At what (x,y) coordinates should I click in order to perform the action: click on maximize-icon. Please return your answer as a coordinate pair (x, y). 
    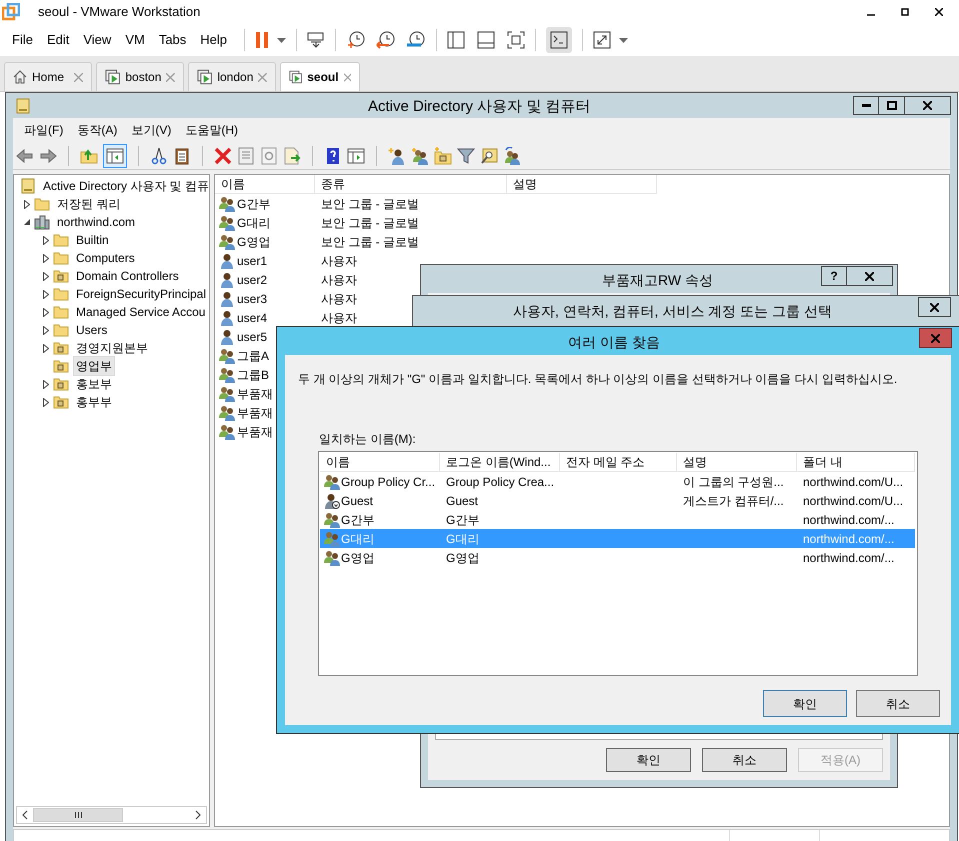
    Looking at the image, I should click on (905, 12).